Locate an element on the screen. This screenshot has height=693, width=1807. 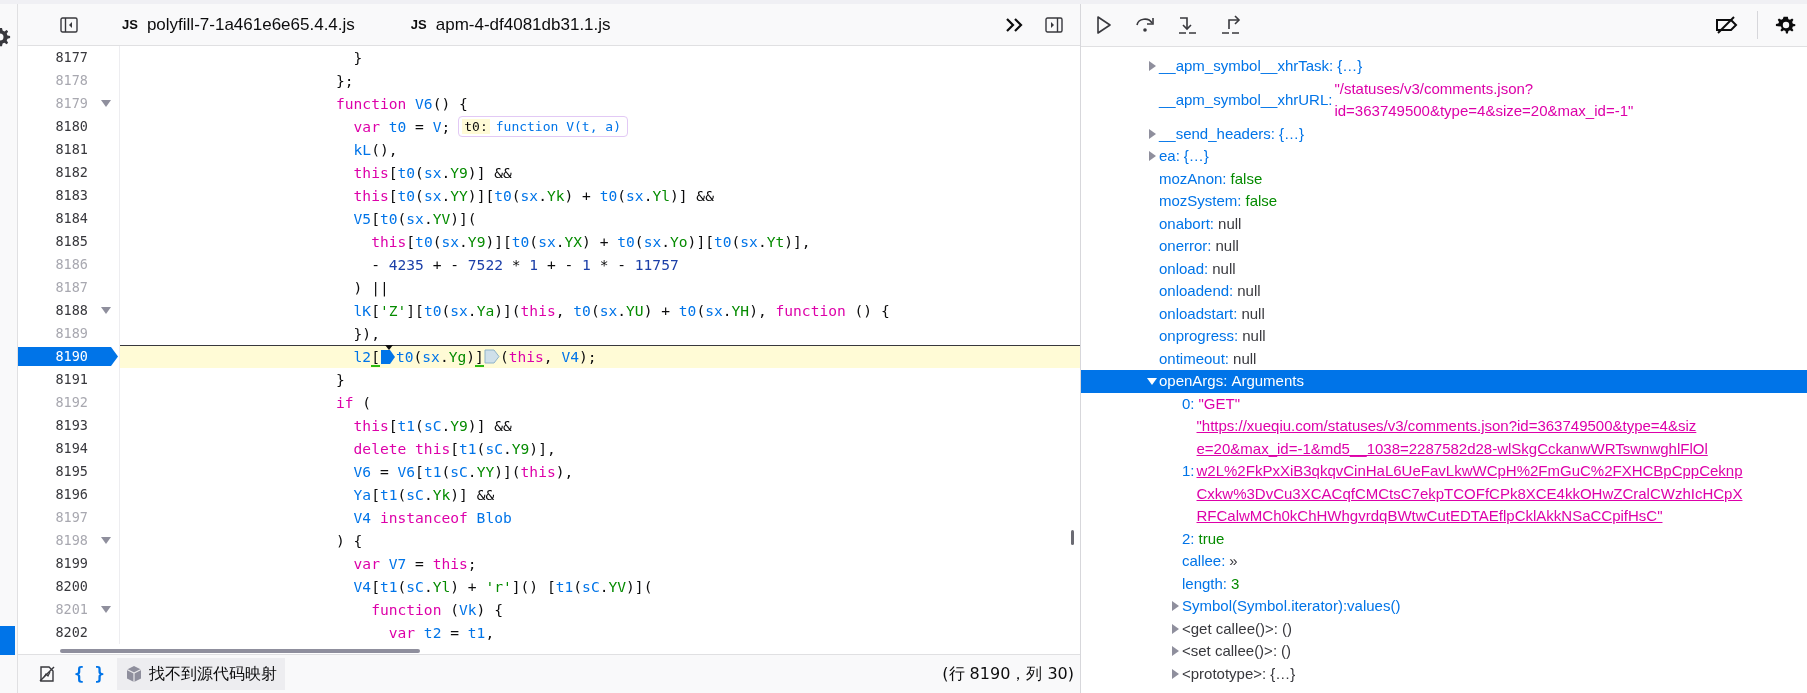
line-number: 8177 is located at coordinates (53, 57).